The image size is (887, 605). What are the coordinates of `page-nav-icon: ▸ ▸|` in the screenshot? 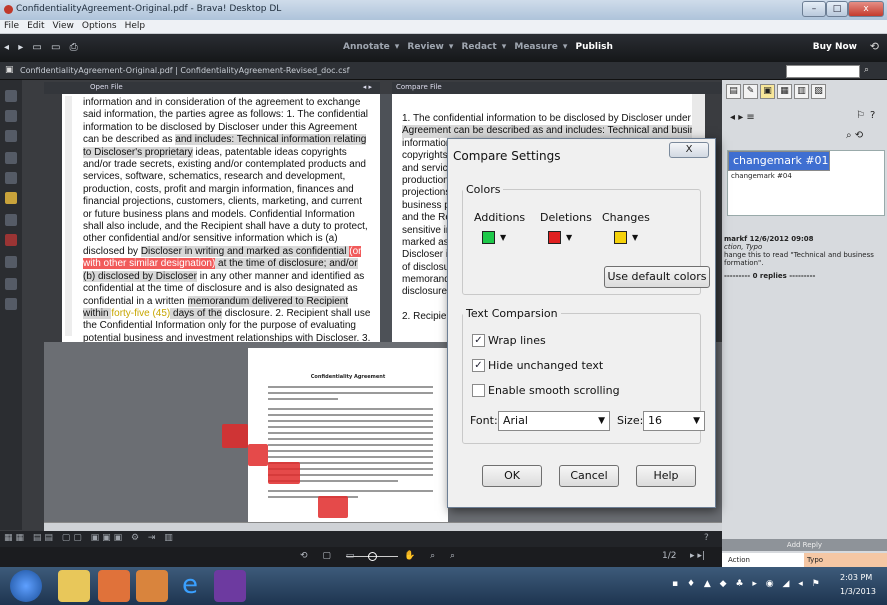 It's located at (697, 556).